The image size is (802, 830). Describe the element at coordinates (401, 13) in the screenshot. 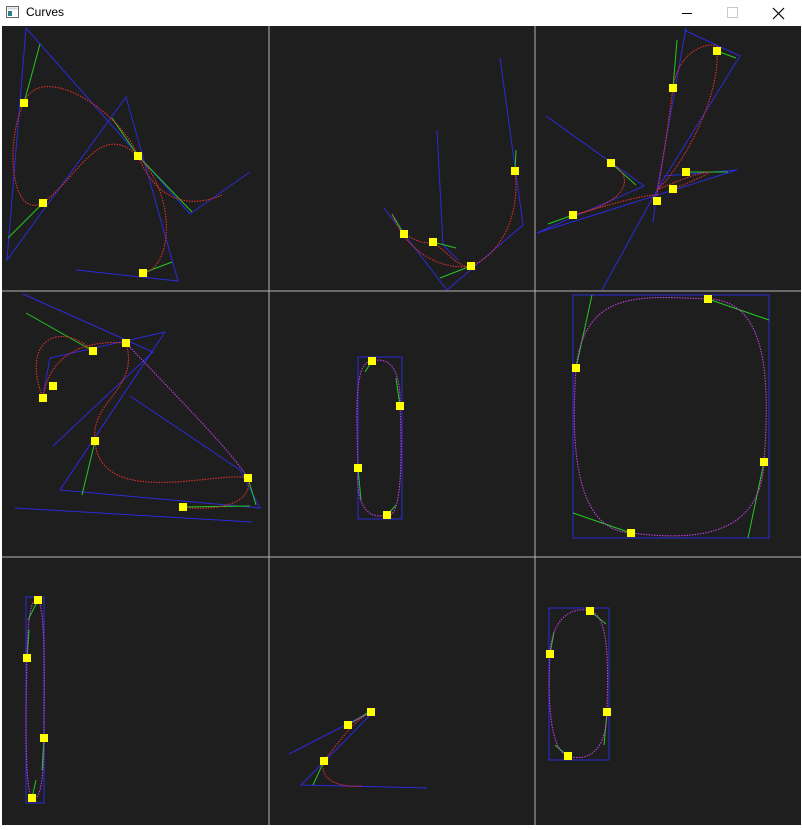

I see `title-bar: Curves` at that location.